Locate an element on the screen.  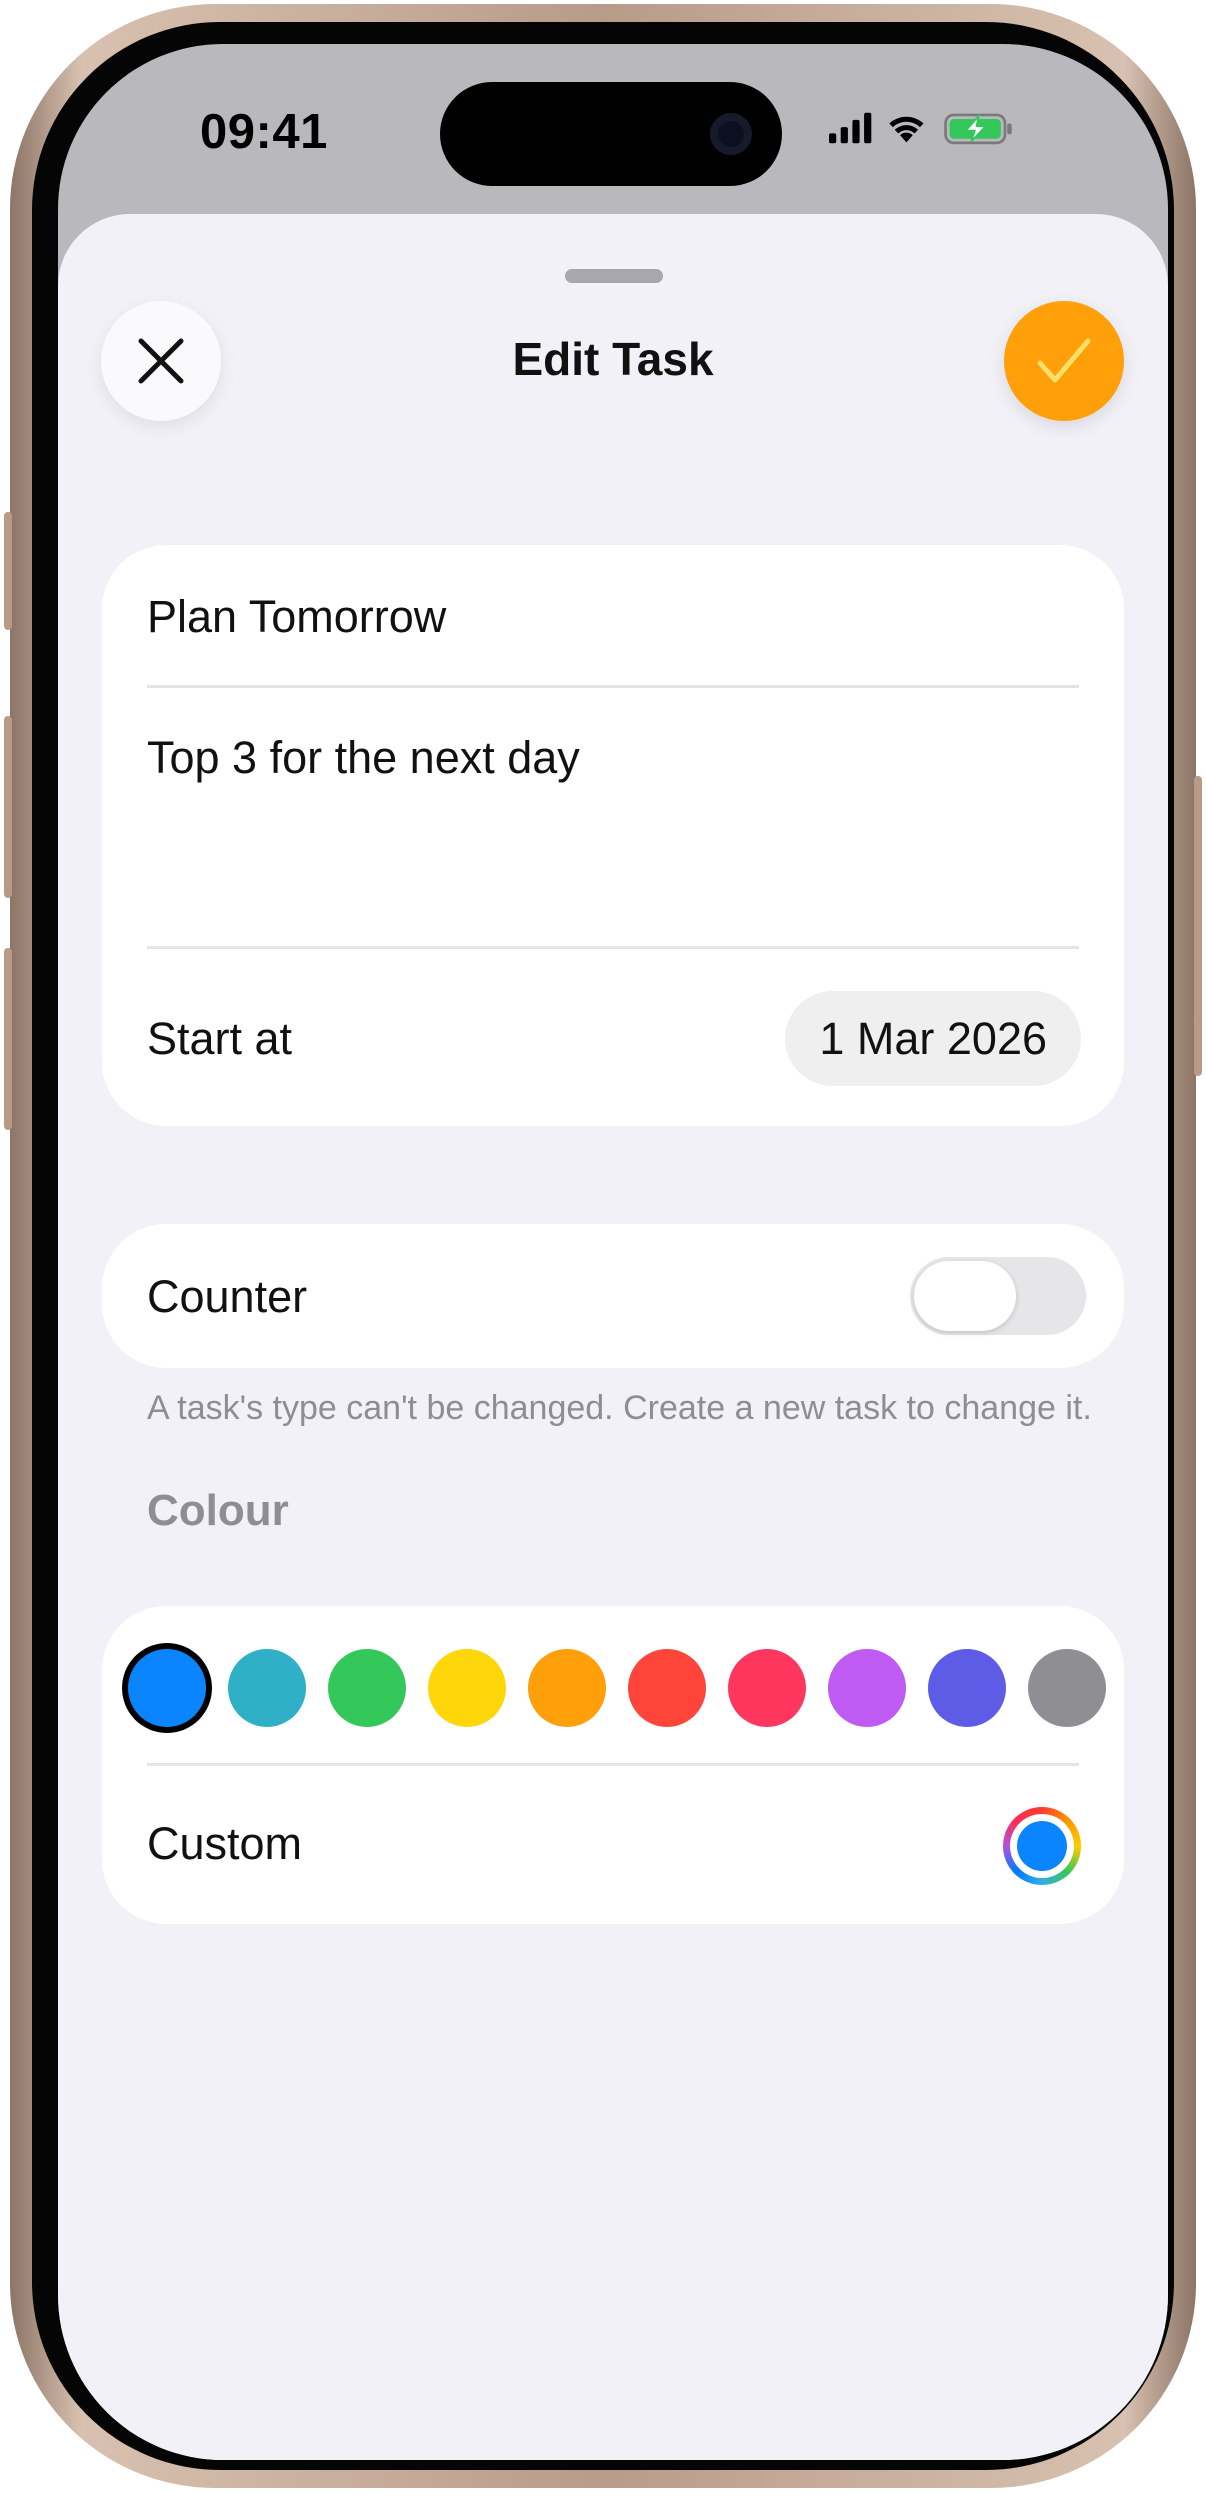
start-date-picker: 1 Mar 2026 is located at coordinates (933, 1038).